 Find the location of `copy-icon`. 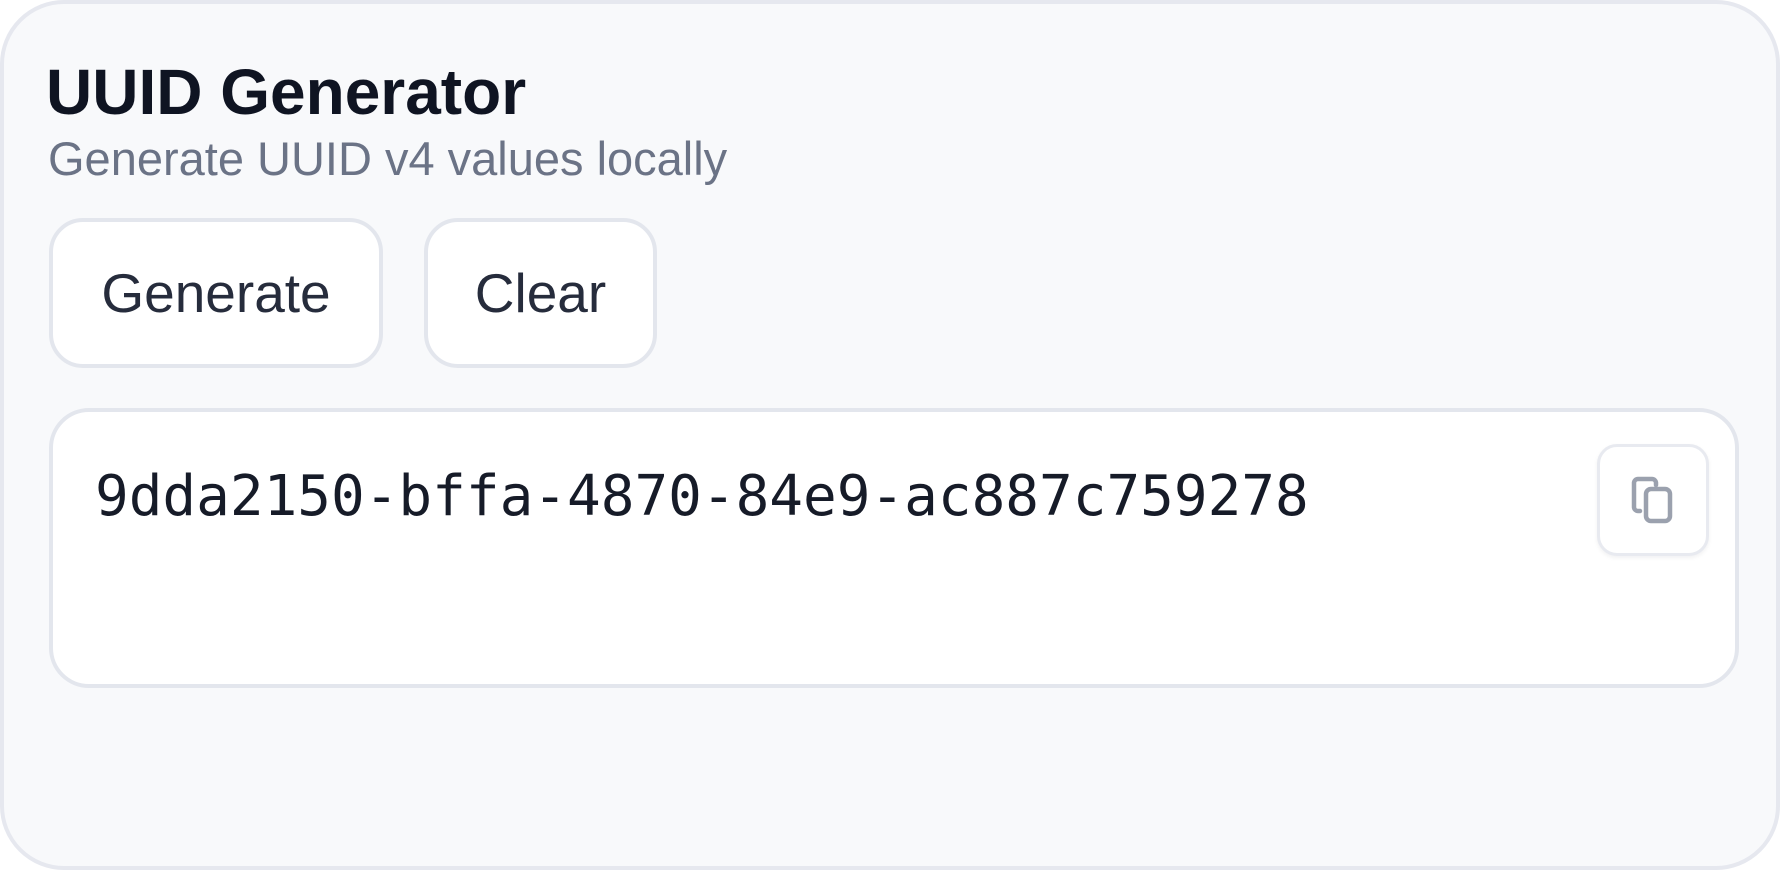

copy-icon is located at coordinates (1653, 500).